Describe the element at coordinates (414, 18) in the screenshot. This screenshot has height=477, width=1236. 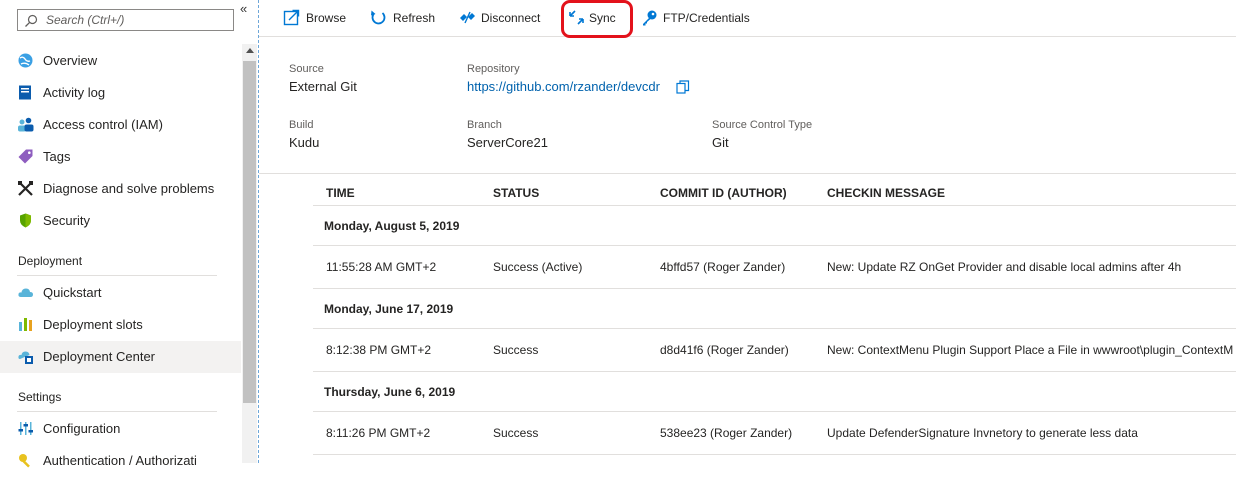
I see `refresh-label: Refresh` at that location.